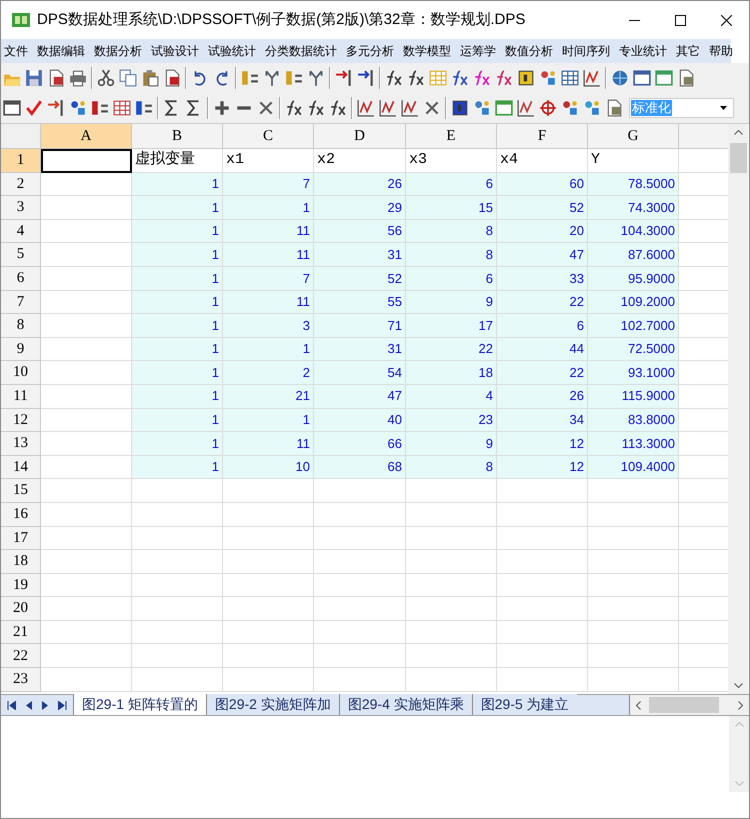 The image size is (750, 819). Describe the element at coordinates (21, 255) in the screenshot. I see `row-header: 5` at that location.